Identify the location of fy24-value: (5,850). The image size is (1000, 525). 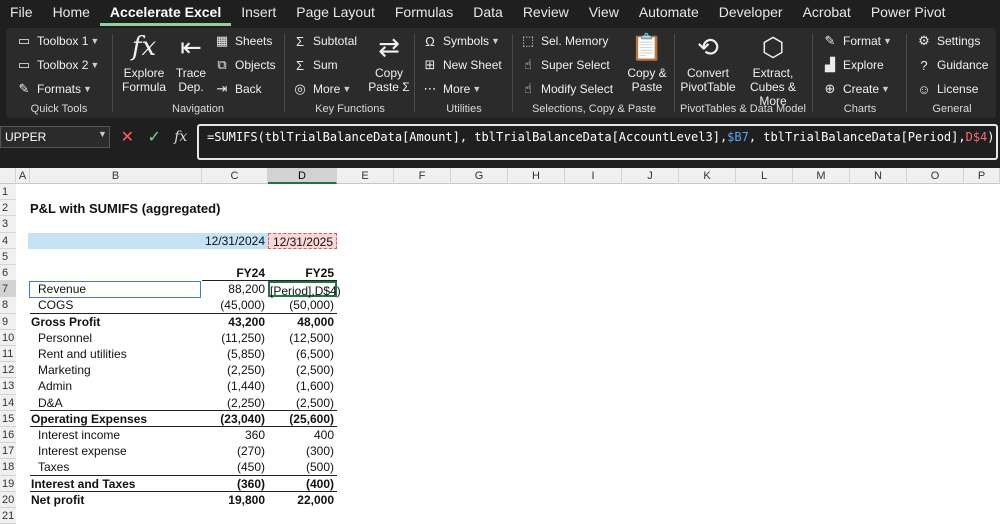
(235, 354).